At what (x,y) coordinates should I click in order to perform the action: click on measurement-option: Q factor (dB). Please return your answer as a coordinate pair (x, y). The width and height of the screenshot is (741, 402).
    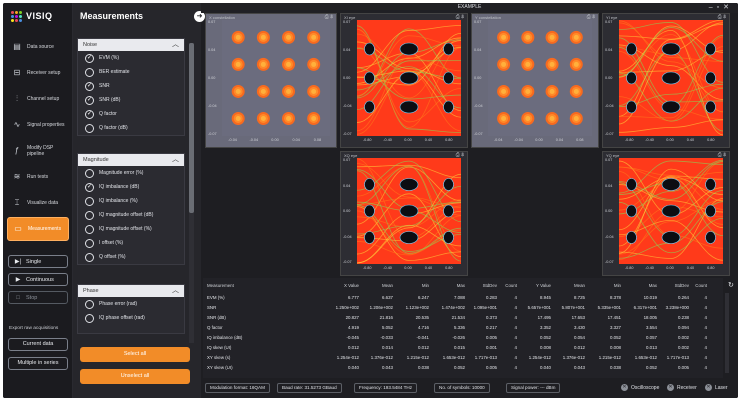
    Looking at the image, I should click on (131, 128).